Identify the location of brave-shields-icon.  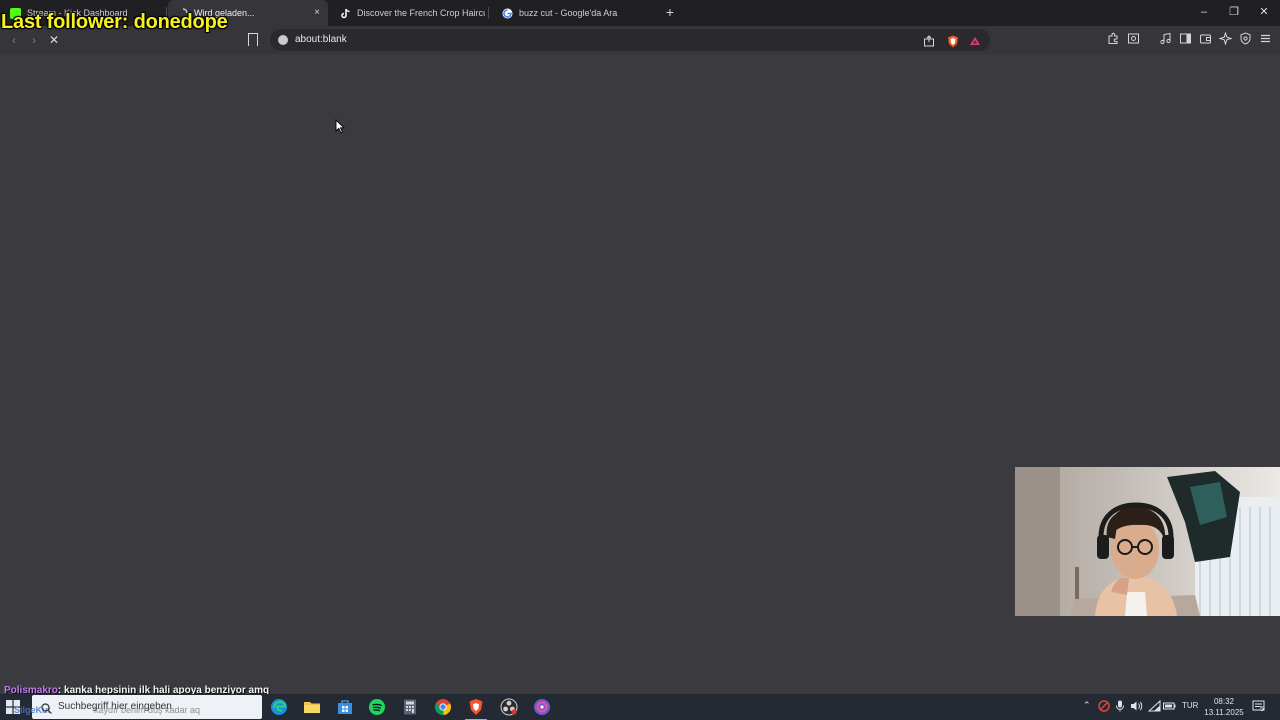
(953, 42).